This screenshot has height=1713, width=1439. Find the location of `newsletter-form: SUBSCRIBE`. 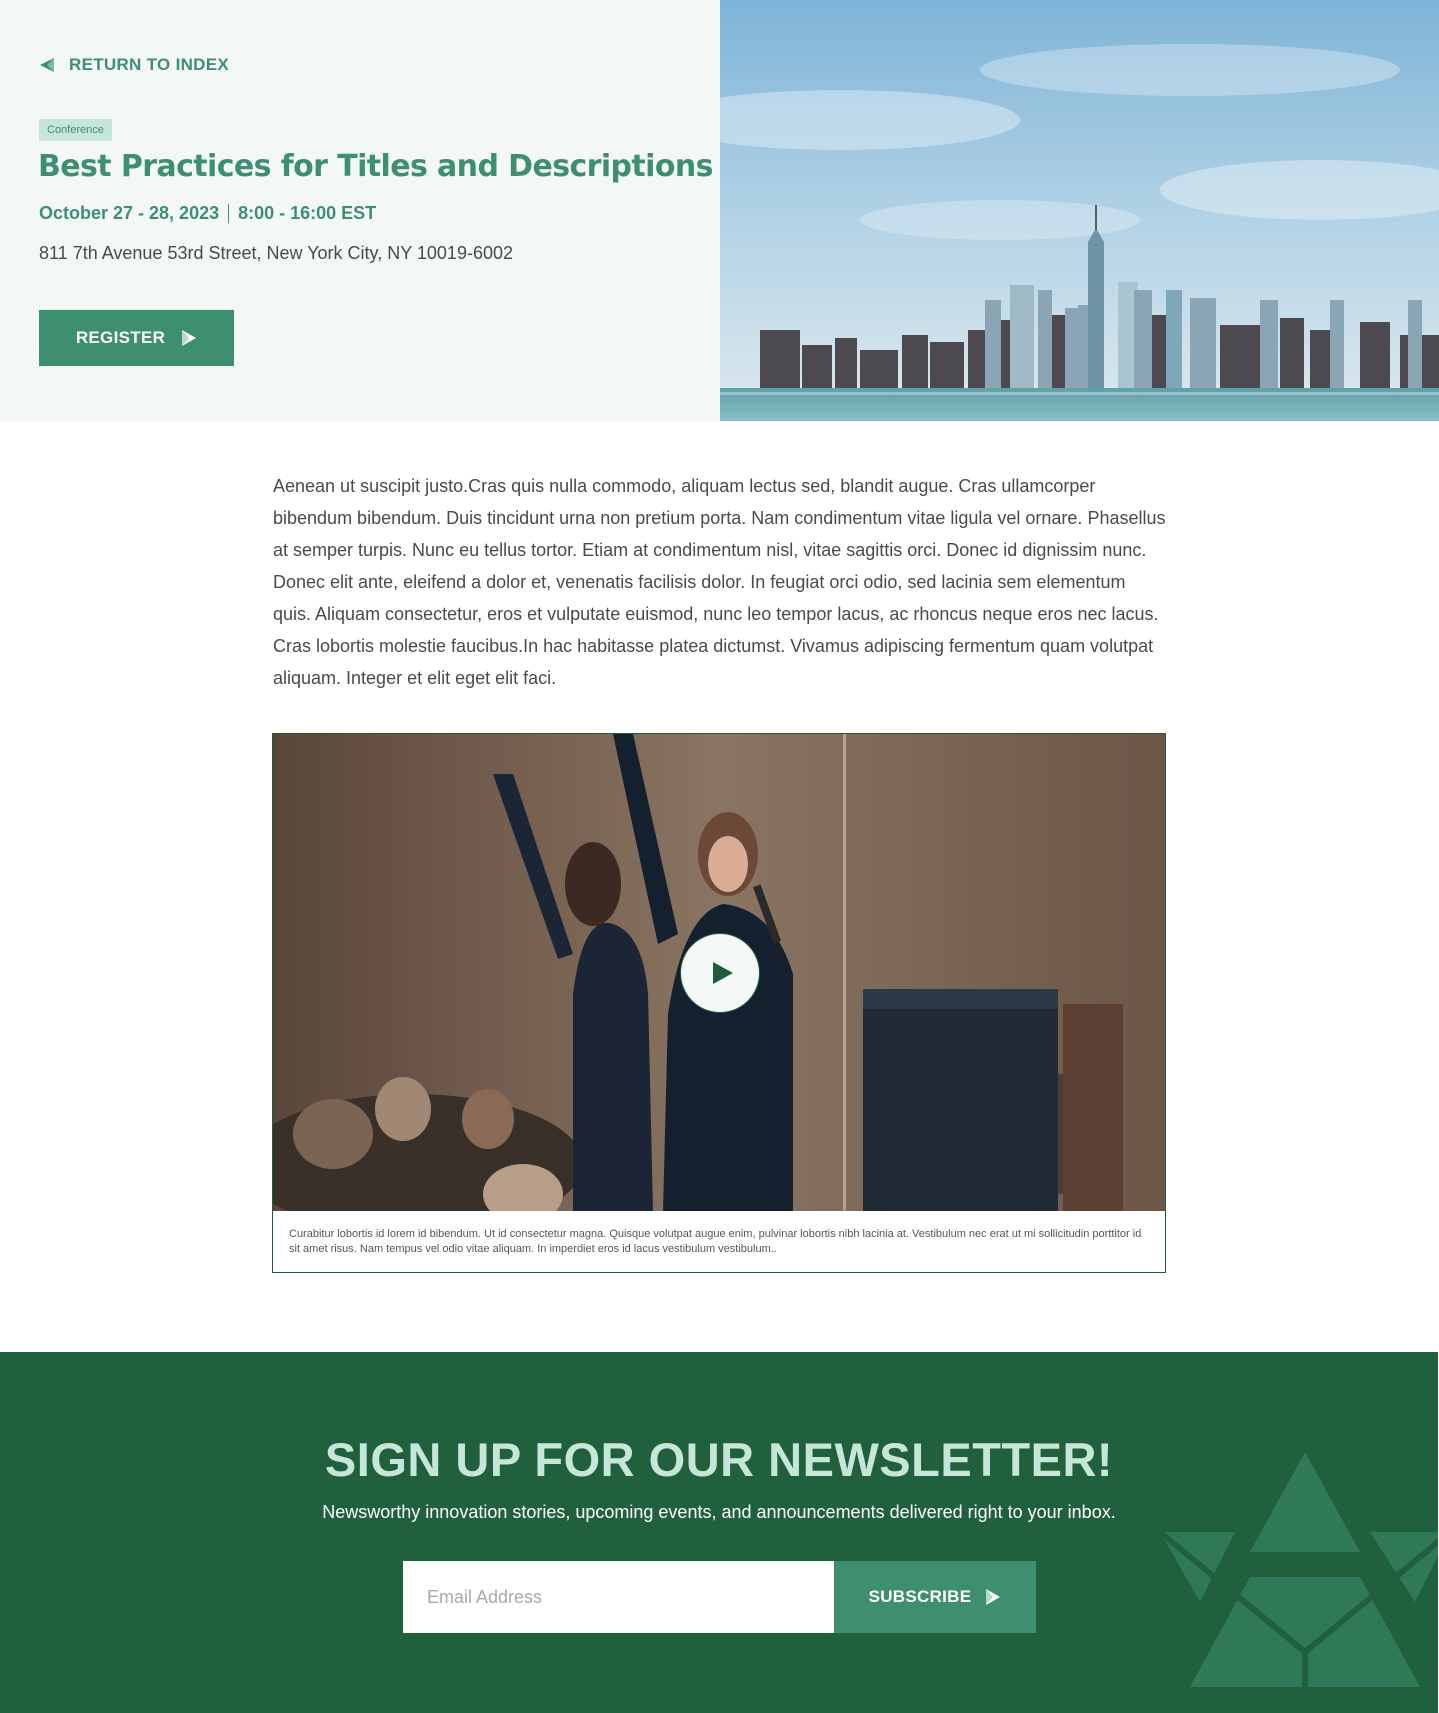

newsletter-form: SUBSCRIBE is located at coordinates (719, 1597).